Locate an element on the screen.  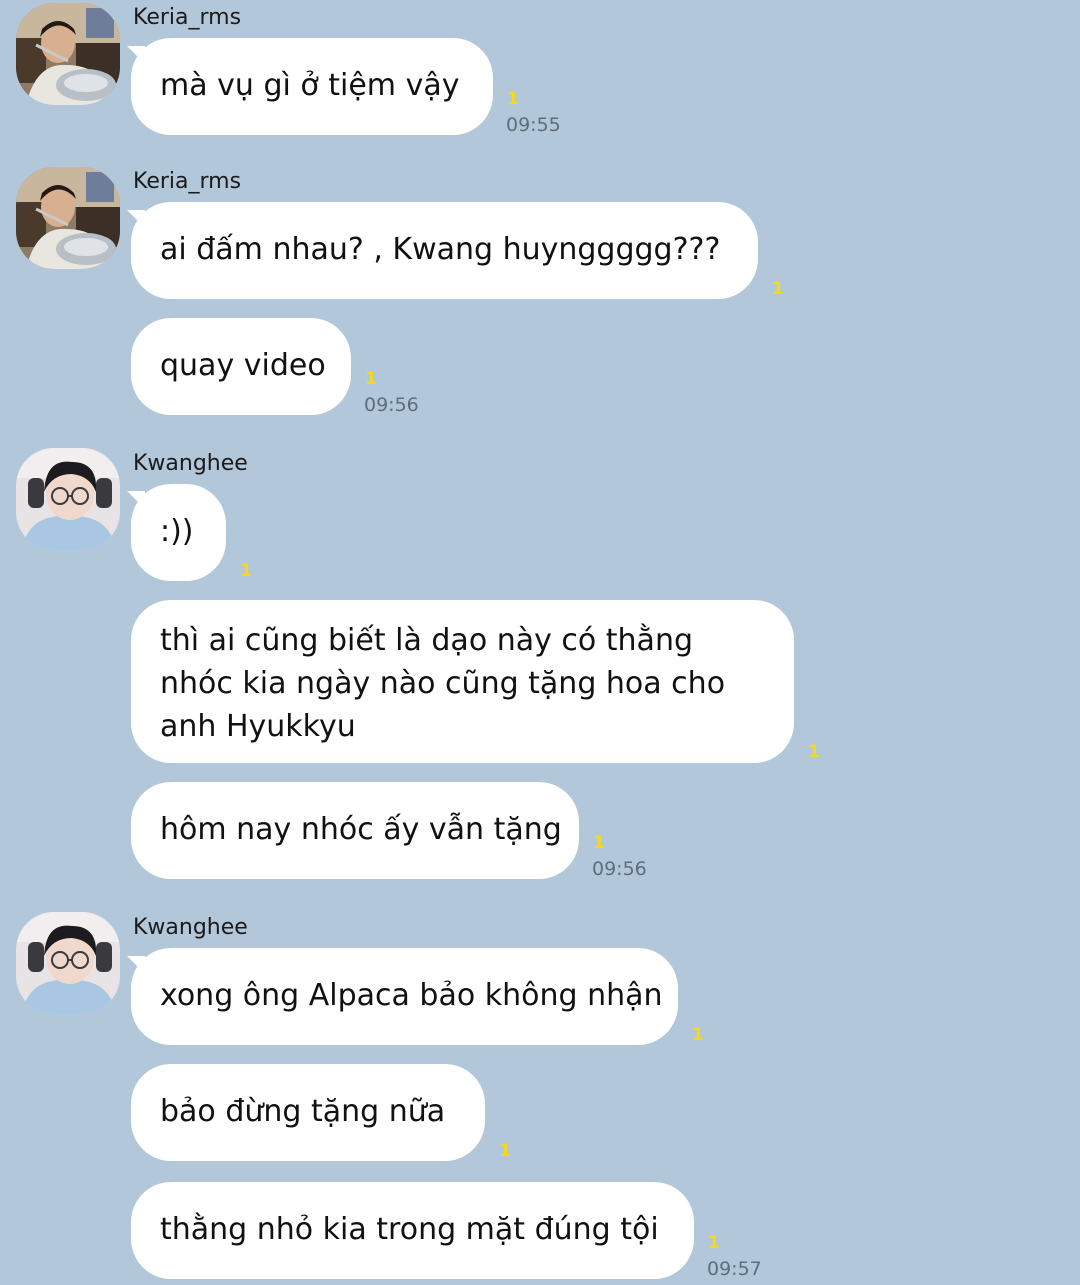
message-time: 09:57 is located at coordinates (734, 1269).